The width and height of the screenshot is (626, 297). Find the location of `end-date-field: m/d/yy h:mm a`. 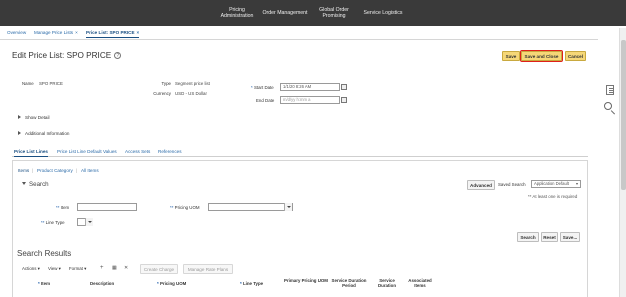

end-date-field: m/d/yy h:mm a is located at coordinates (310, 100).